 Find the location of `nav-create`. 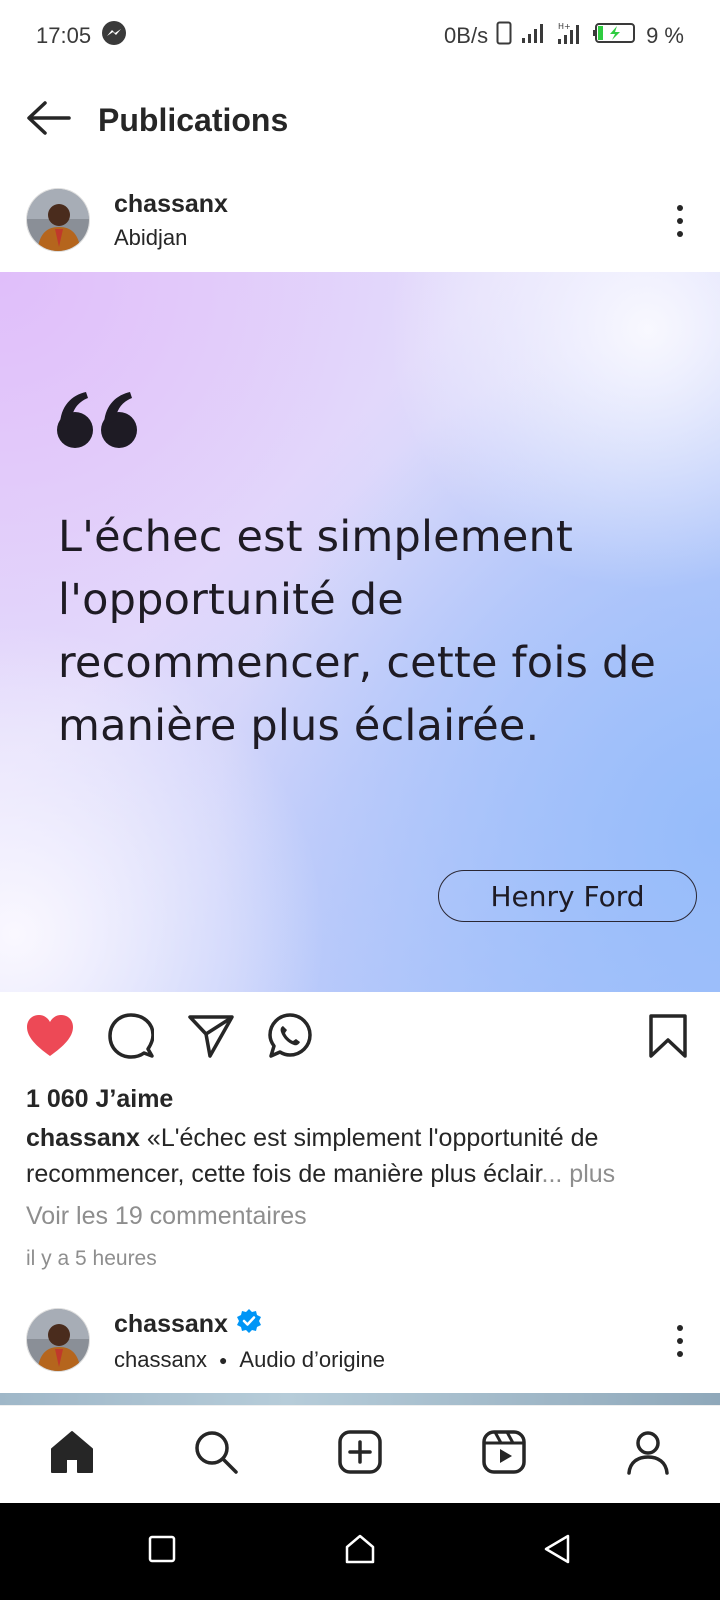

nav-create is located at coordinates (360, 1455).